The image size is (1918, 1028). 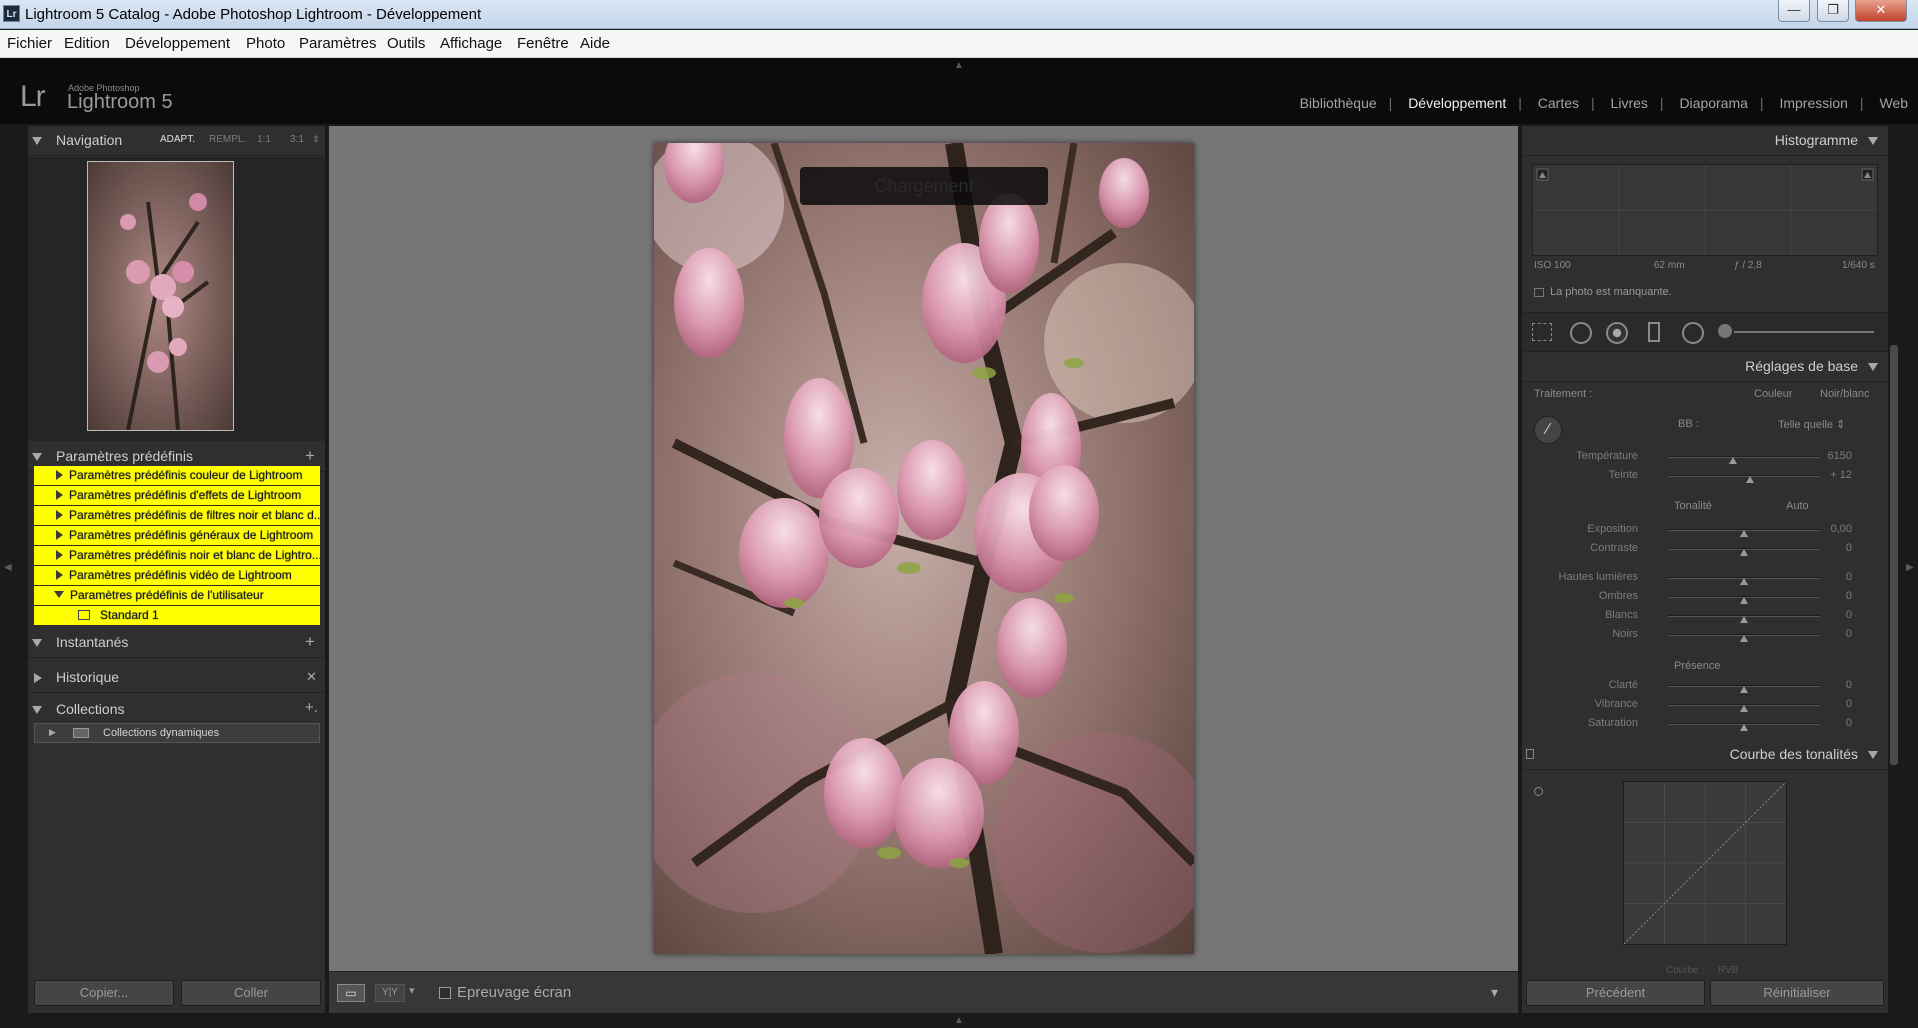 What do you see at coordinates (29, 43) in the screenshot?
I see `menu-fichier: Fichier` at bounding box center [29, 43].